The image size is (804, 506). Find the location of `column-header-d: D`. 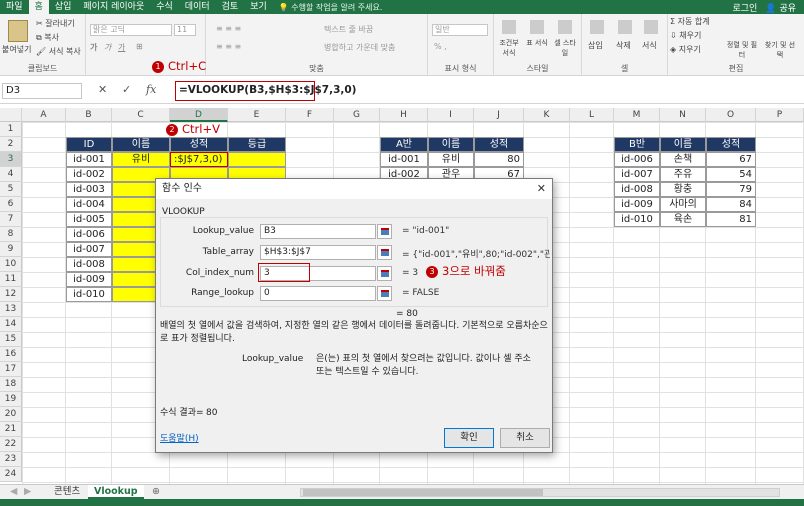

column-header-d: D is located at coordinates (199, 115).